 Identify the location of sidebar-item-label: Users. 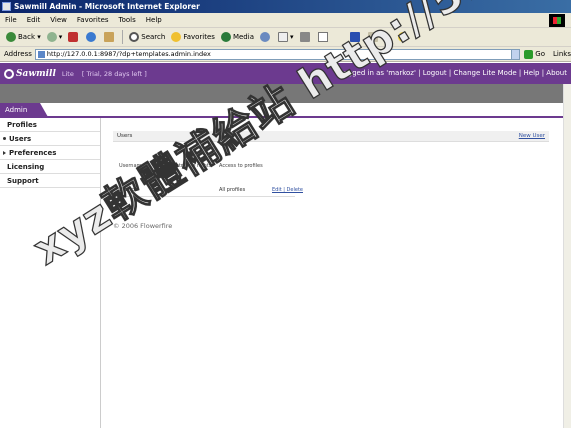
(20, 138).